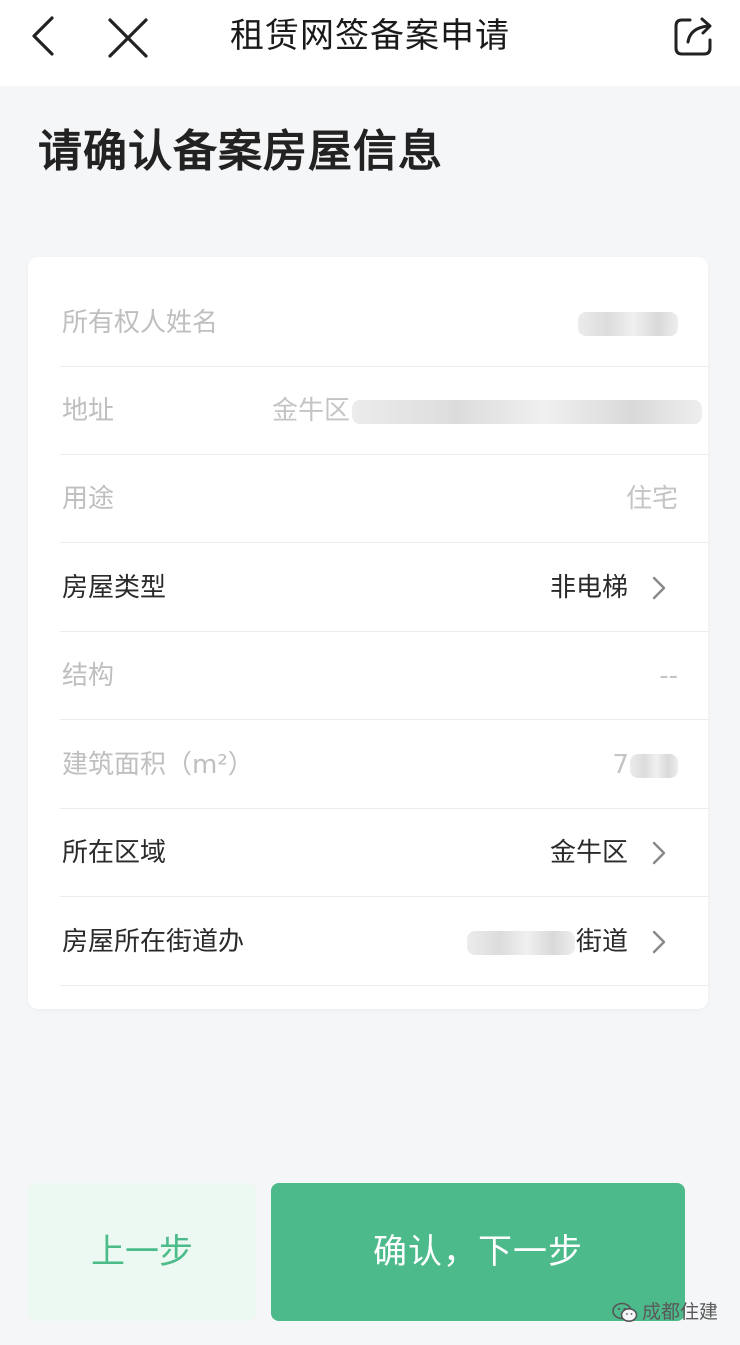 The width and height of the screenshot is (740, 1345). Describe the element at coordinates (694, 36) in the screenshot. I see `share-icon` at that location.